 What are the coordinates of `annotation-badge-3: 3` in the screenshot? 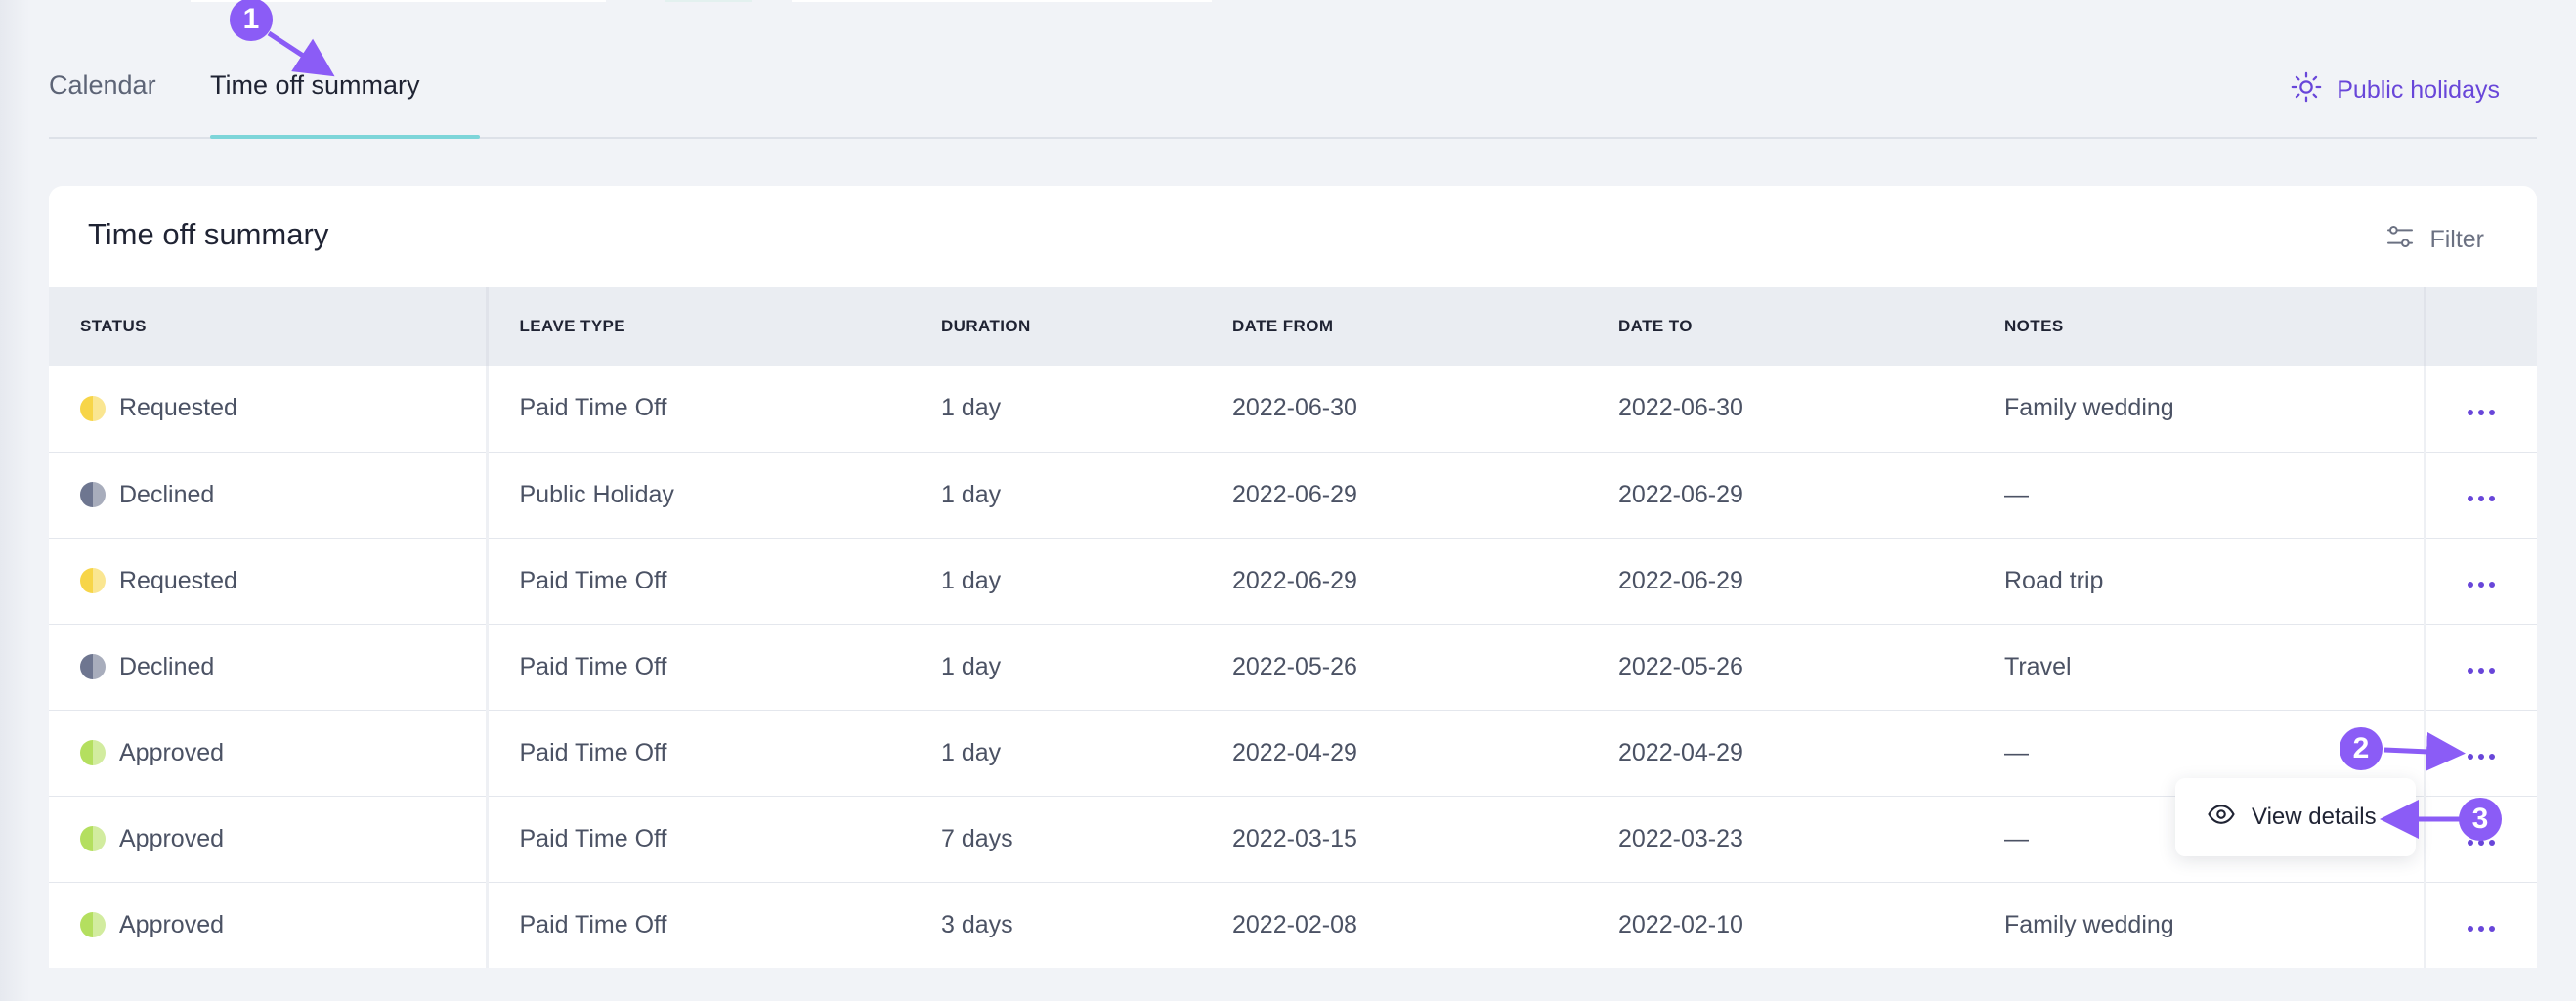 It's located at (2481, 819).